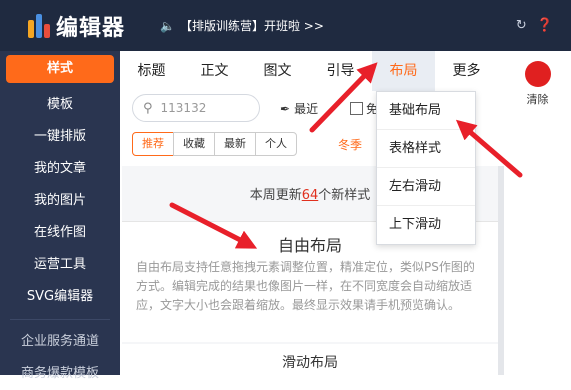  Describe the element at coordinates (60, 265) in the screenshot. I see `sidebar-item-ops-tools: 运营工具` at that location.